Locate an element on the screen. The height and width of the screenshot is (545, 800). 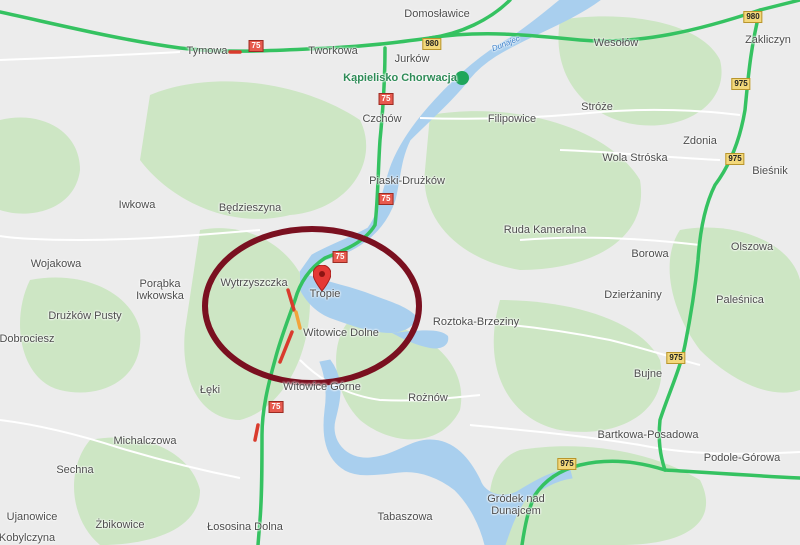
label-tymowa: Tymowa is located at coordinates (207, 51).